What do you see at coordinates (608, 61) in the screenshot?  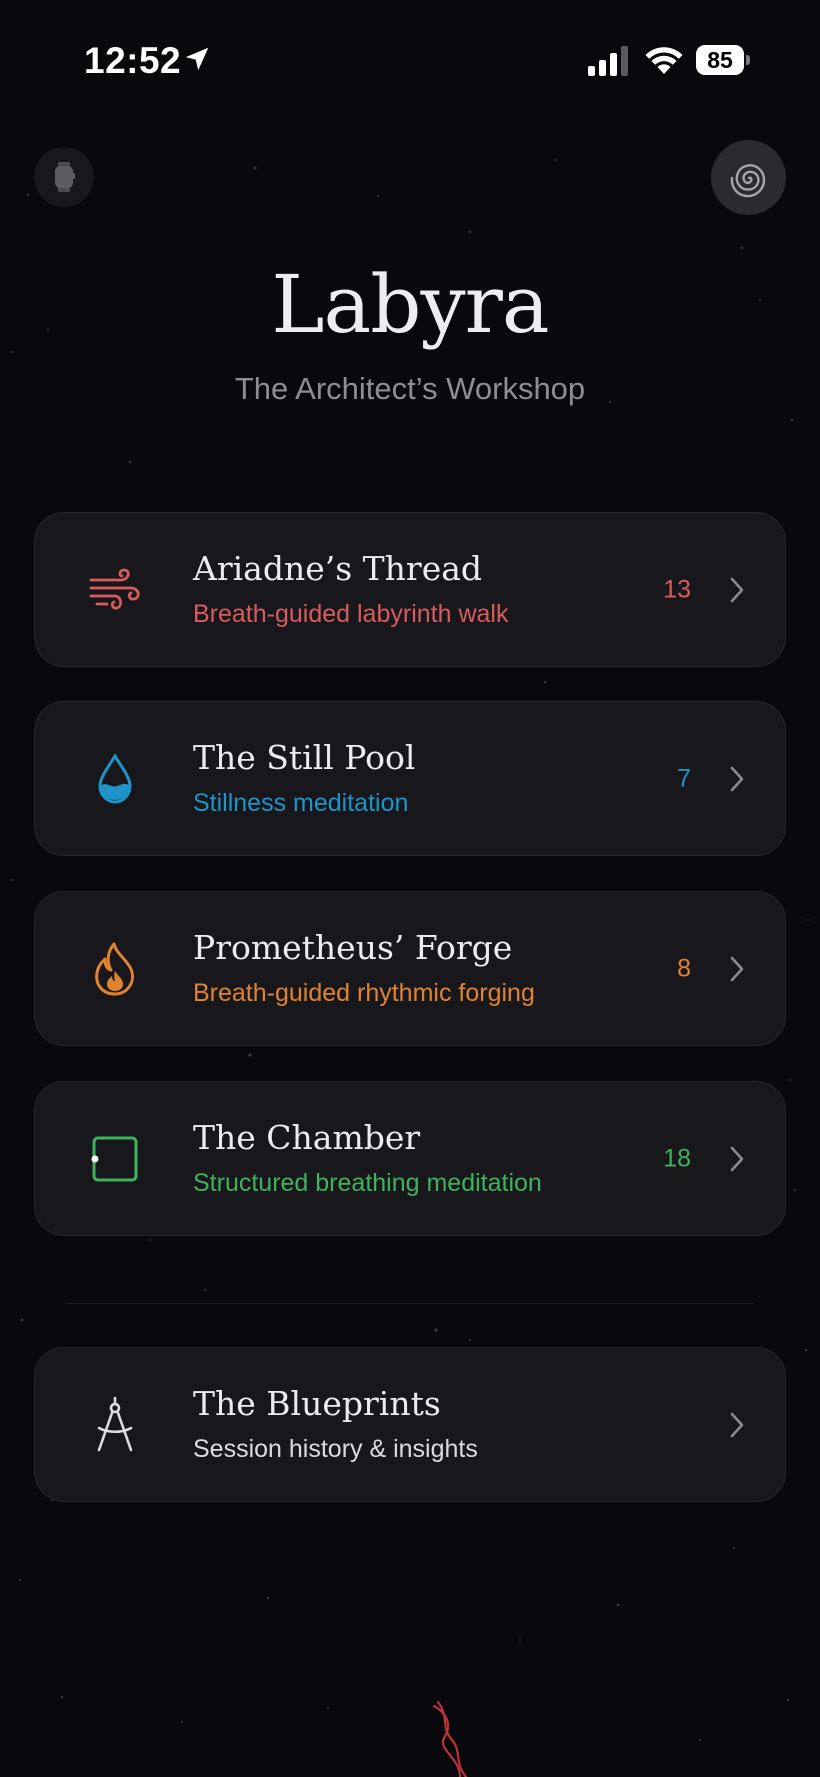 I see `cellular-signal-icon` at bounding box center [608, 61].